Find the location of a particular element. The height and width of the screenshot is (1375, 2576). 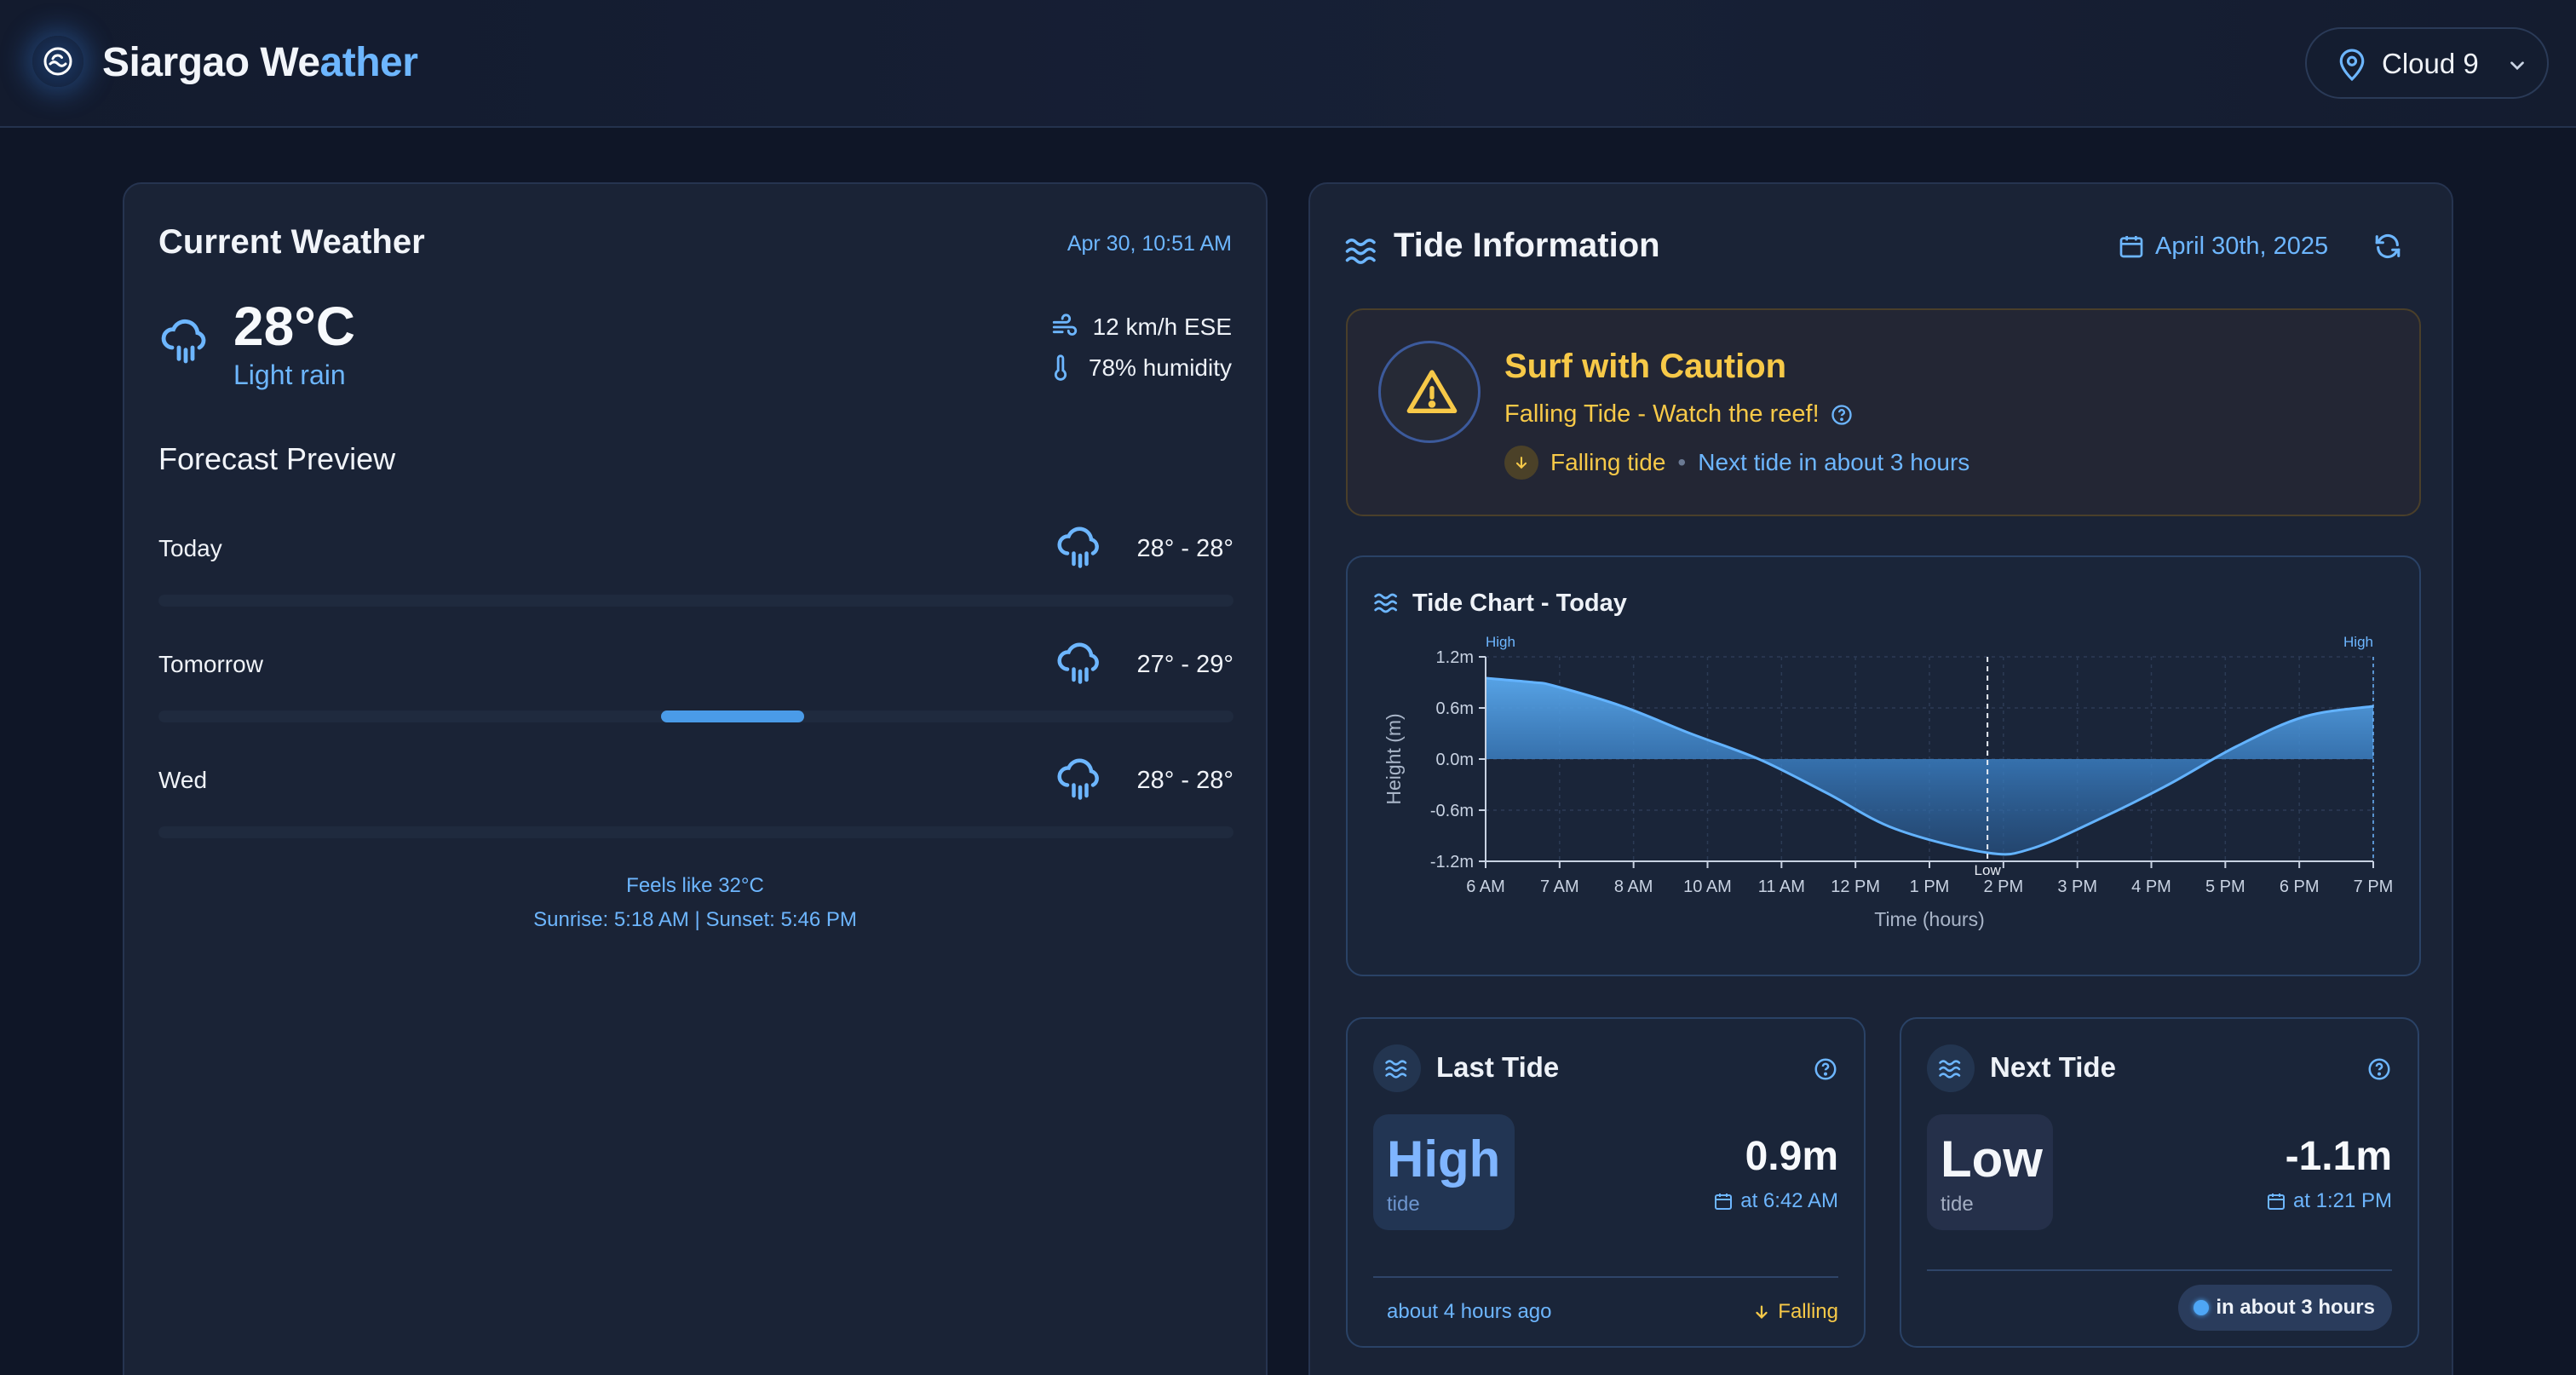

next-tide-type: Low is located at coordinates (1992, 1159).